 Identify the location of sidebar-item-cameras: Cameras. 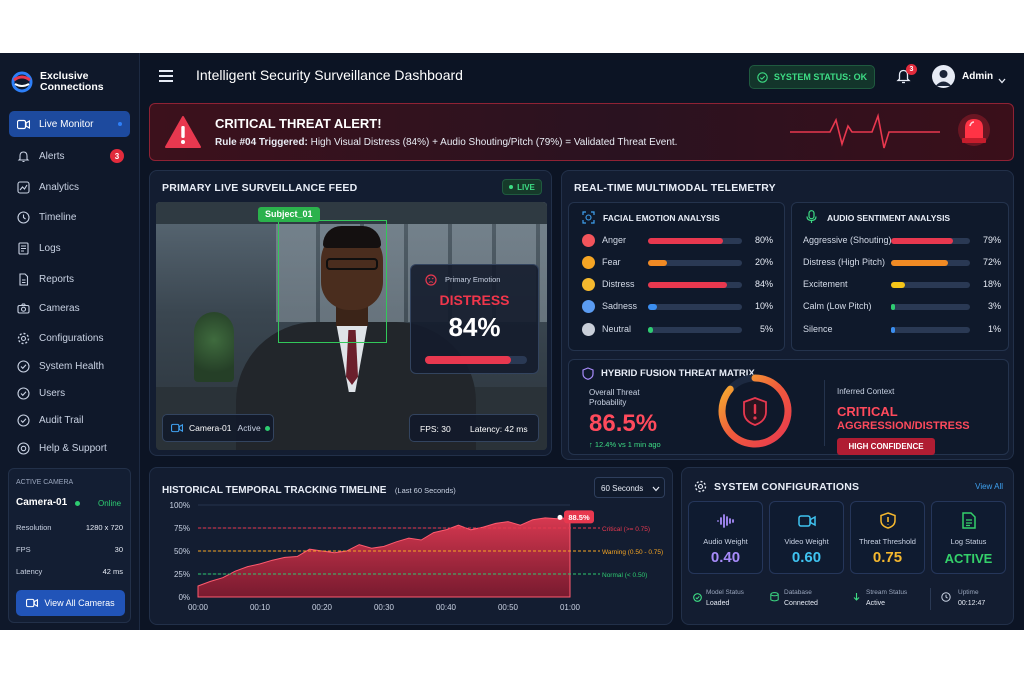
(69, 308).